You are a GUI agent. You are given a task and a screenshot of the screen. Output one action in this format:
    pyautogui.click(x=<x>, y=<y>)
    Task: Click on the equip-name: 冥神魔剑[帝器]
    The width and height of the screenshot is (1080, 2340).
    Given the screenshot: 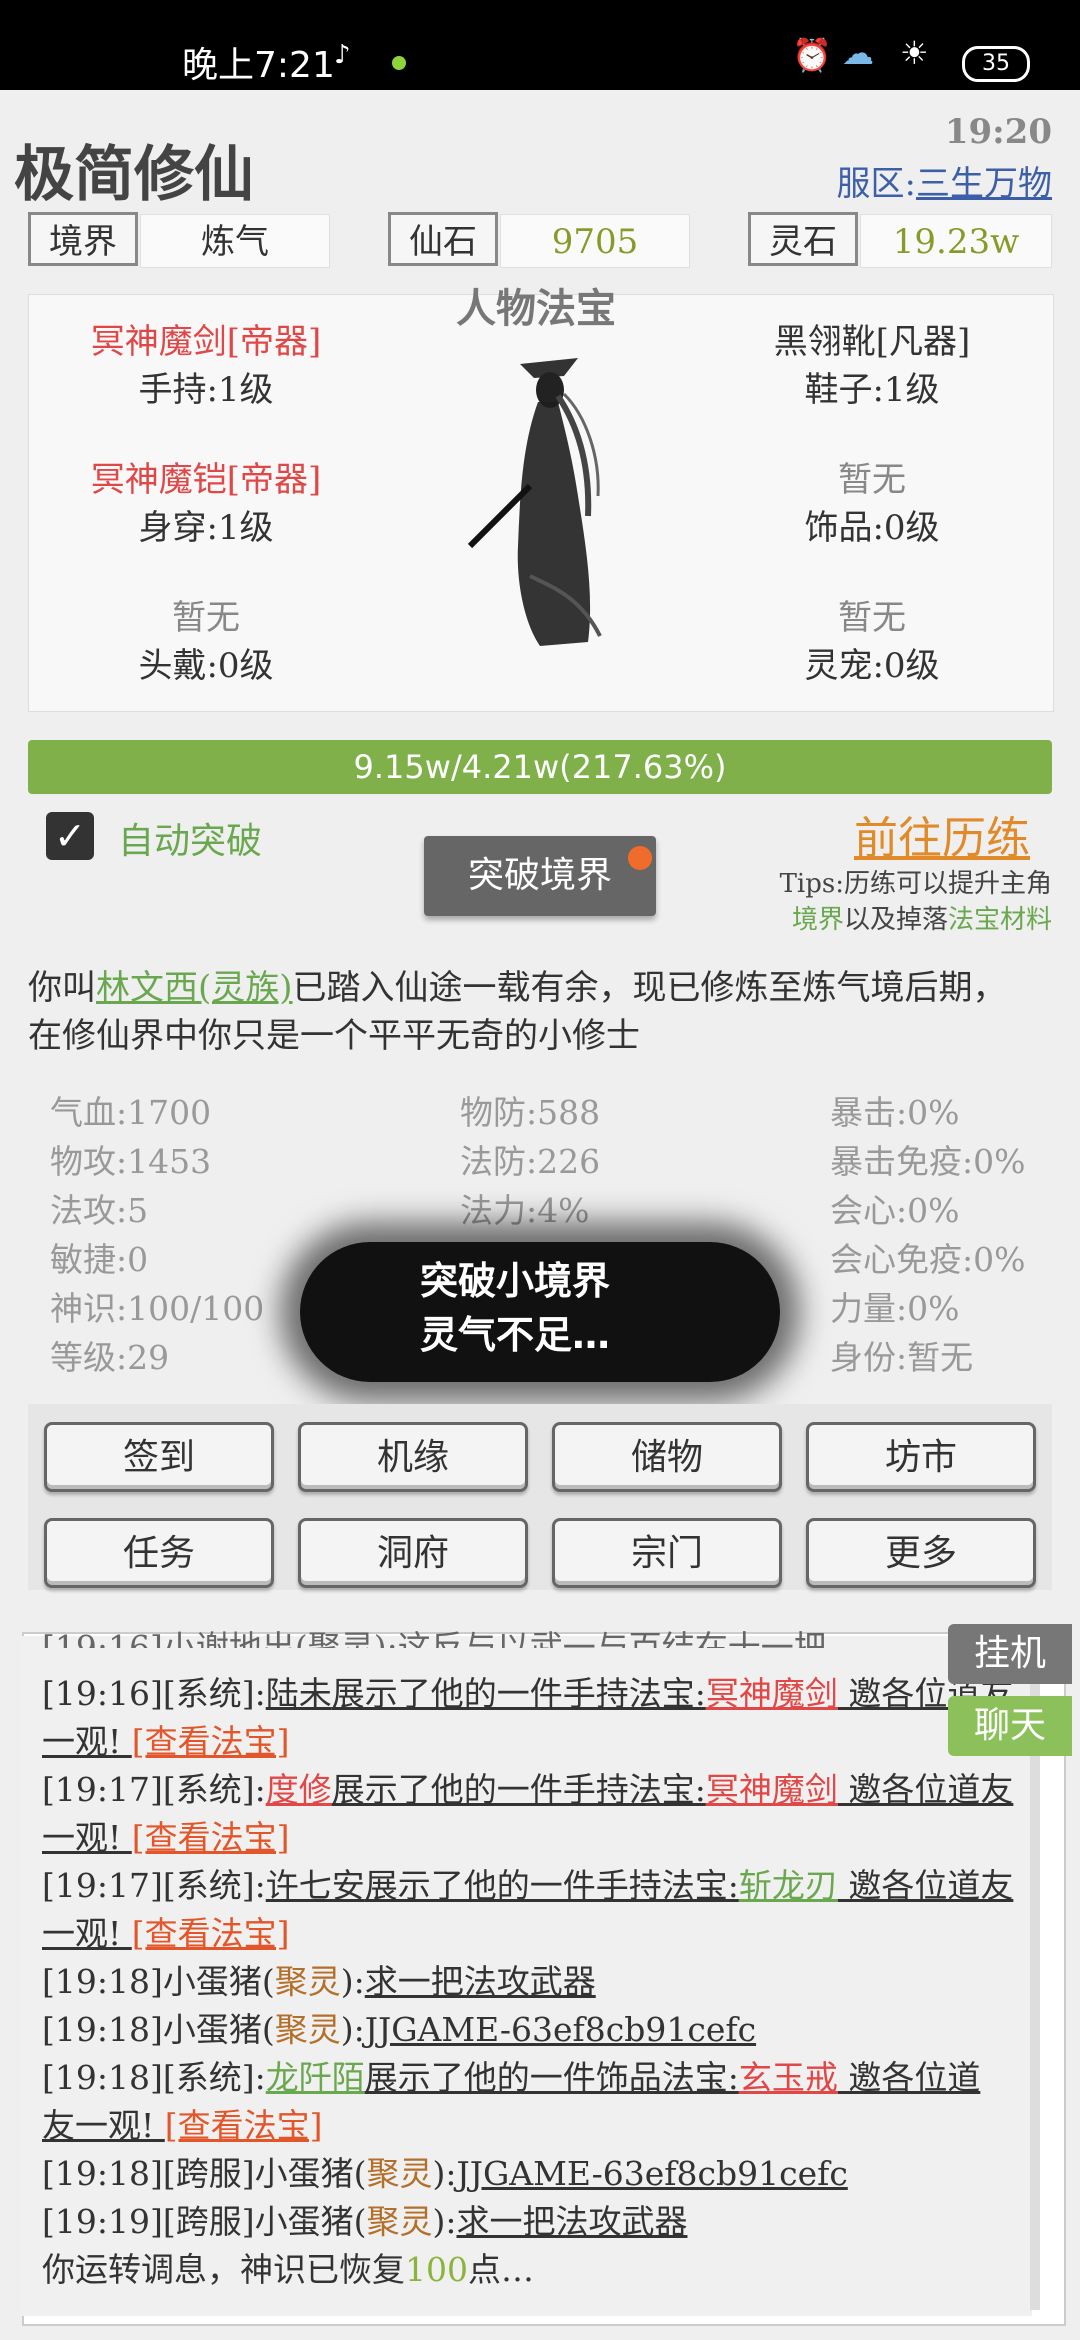 What is the action you would take?
    pyautogui.click(x=206, y=342)
    